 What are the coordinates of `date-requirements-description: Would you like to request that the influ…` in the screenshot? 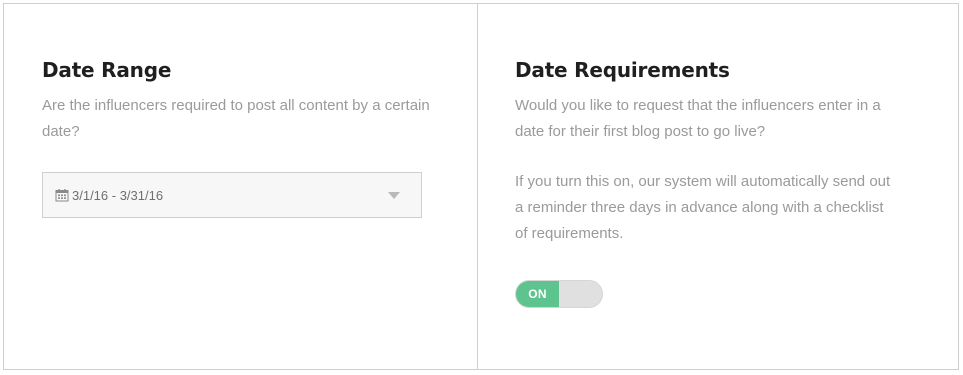 It's located at (698, 118).